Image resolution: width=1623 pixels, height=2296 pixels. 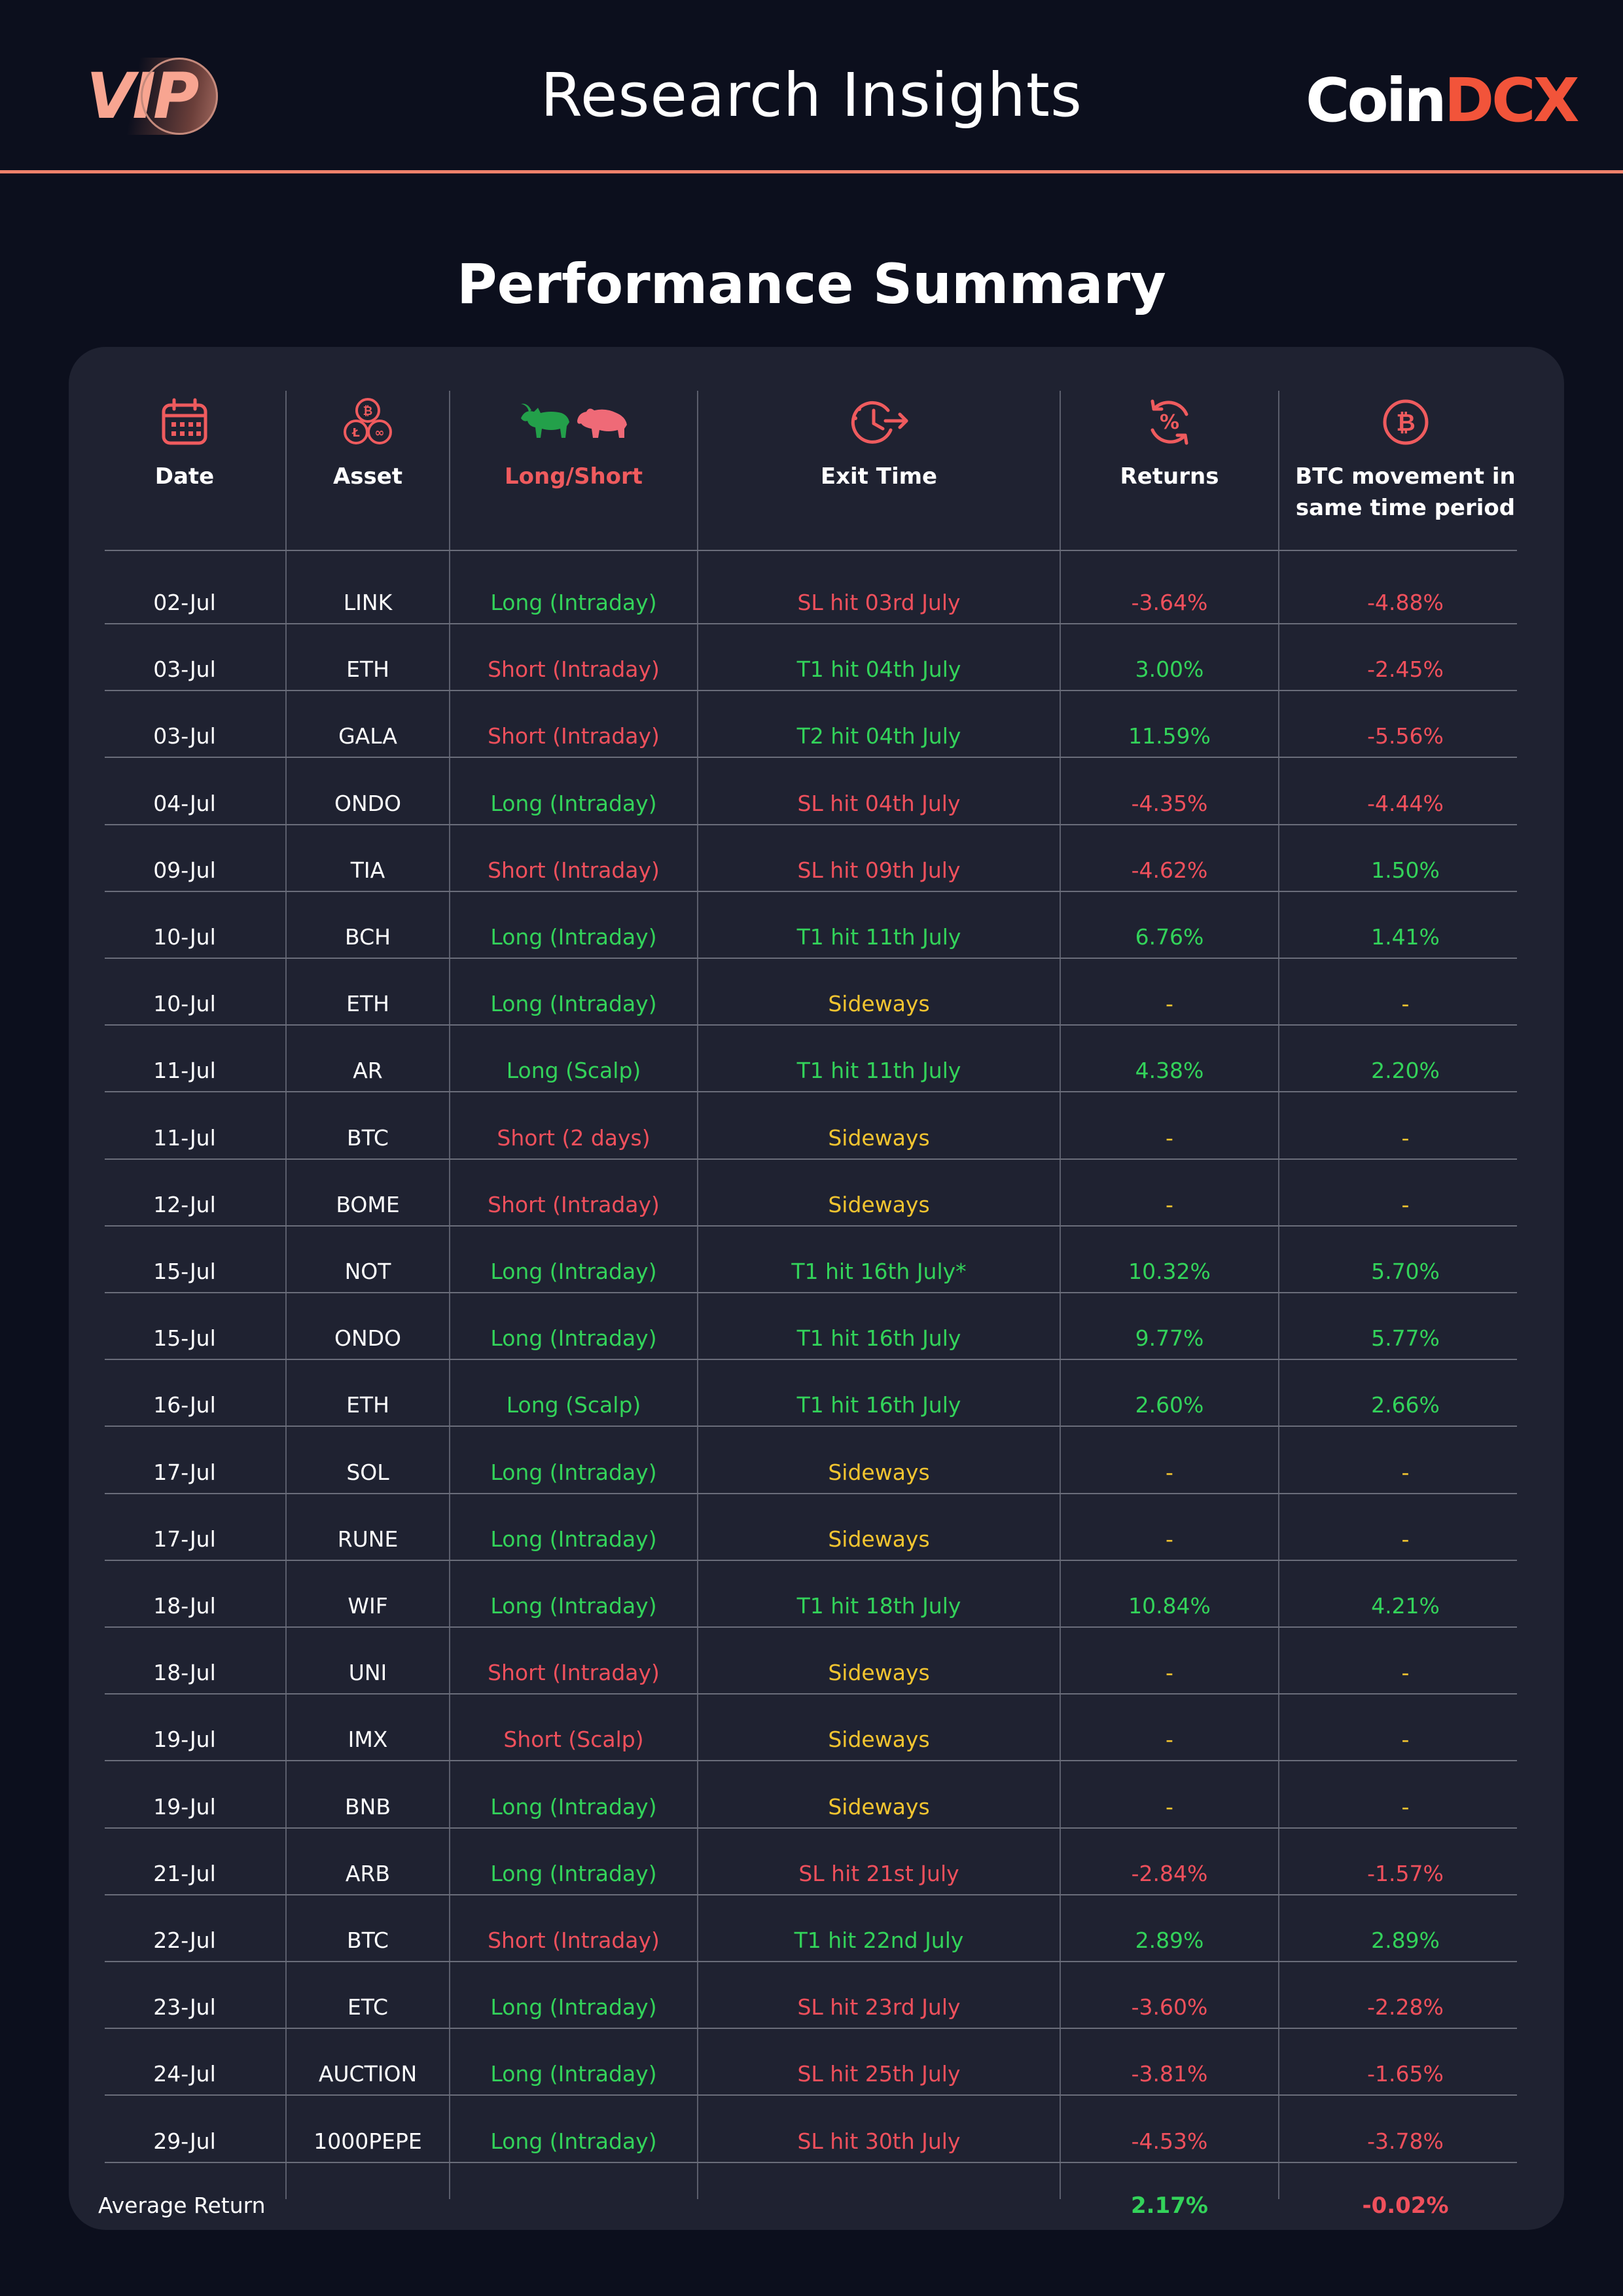 What do you see at coordinates (185, 2007) in the screenshot?
I see `cell-date: 23-Jul` at bounding box center [185, 2007].